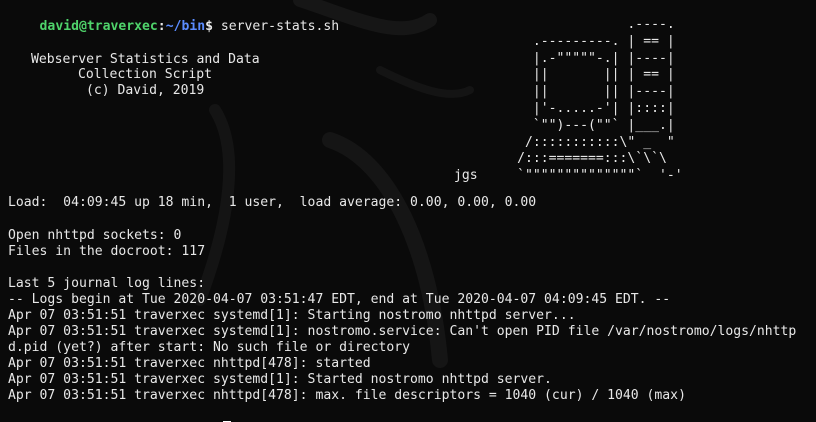  I want to click on active-prompt-line: david@traverxec:~/bin$, so click(119, 413).